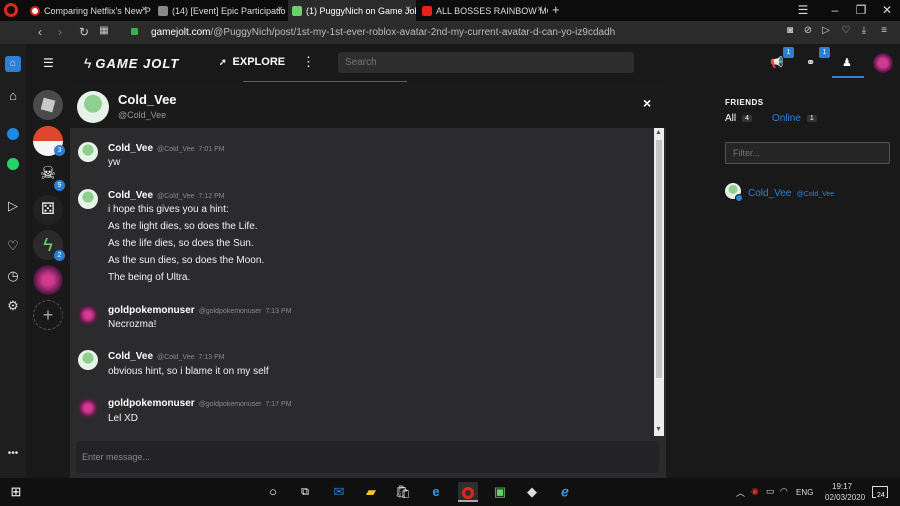  What do you see at coordinates (864, 30) in the screenshot?
I see `download-icon: ⤓` at bounding box center [864, 30].